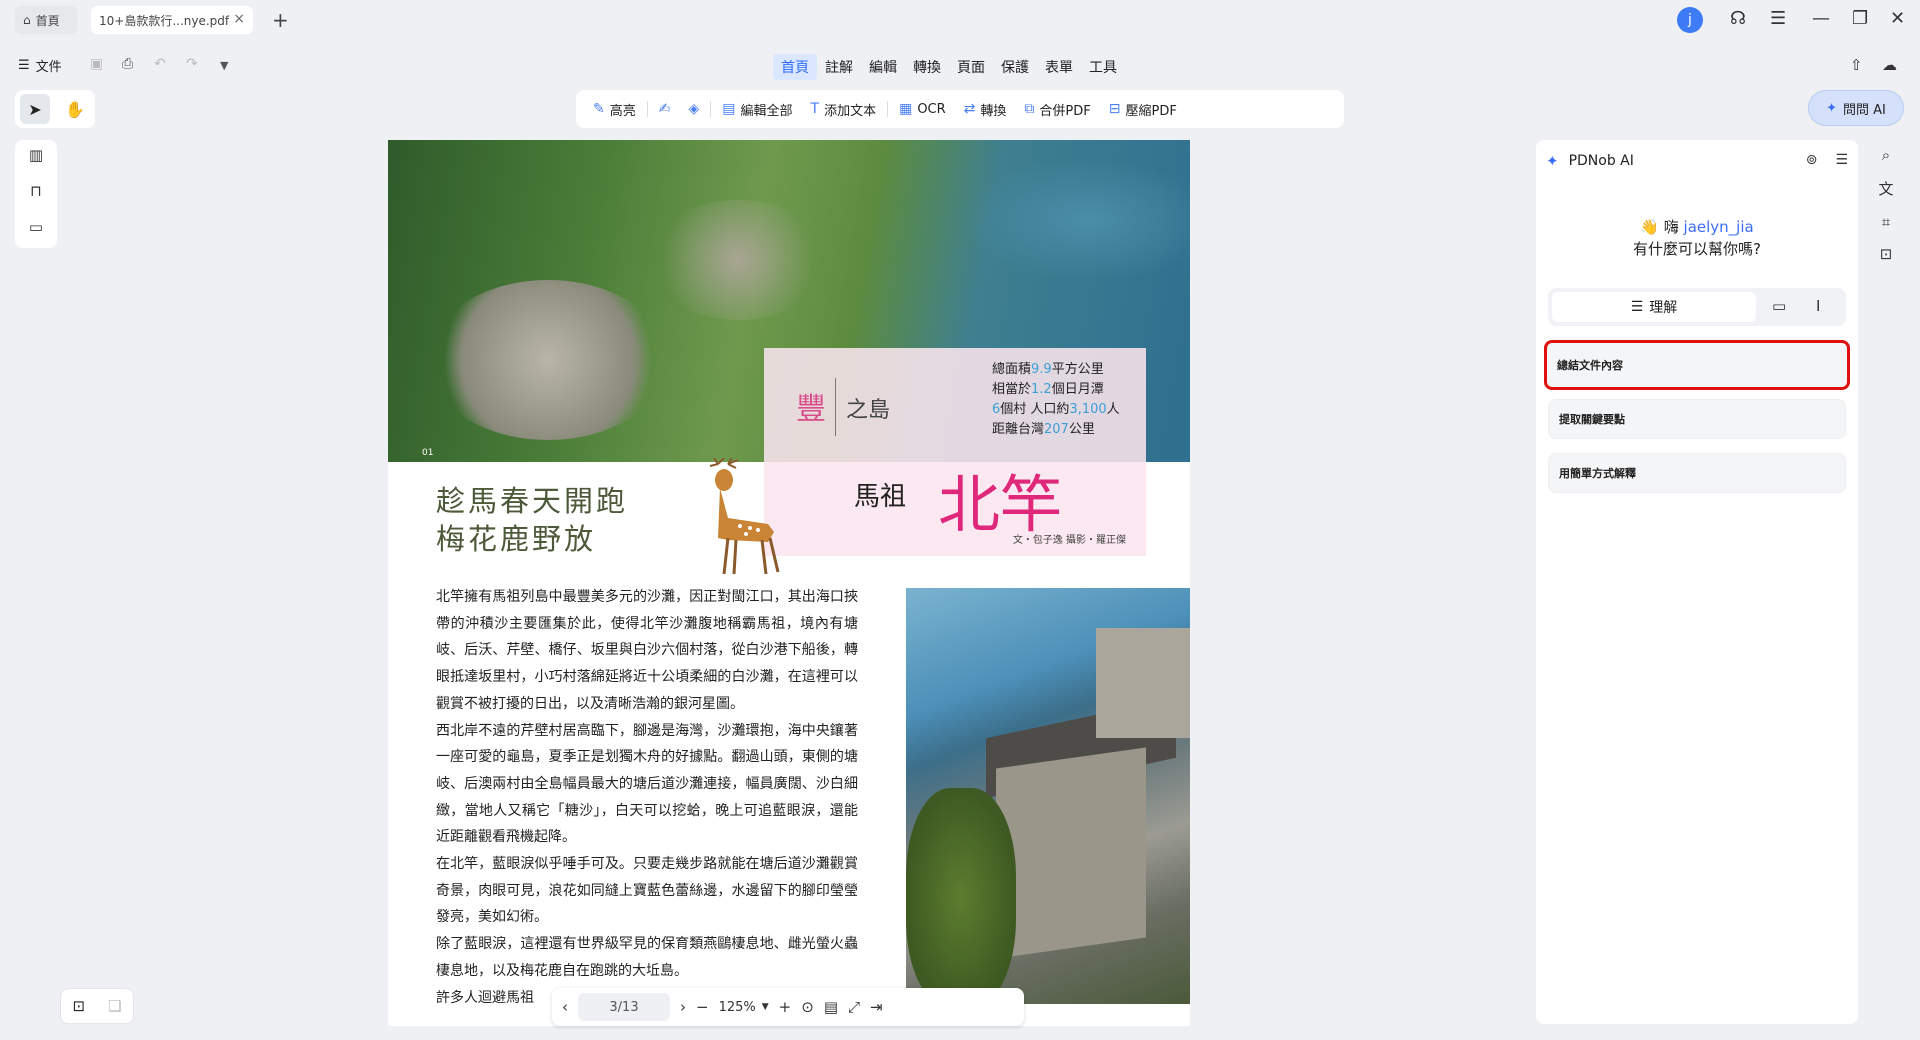 The image size is (1920, 1040). Describe the element at coordinates (36, 157) in the screenshot. I see `thumbnails-icon: ▥` at that location.